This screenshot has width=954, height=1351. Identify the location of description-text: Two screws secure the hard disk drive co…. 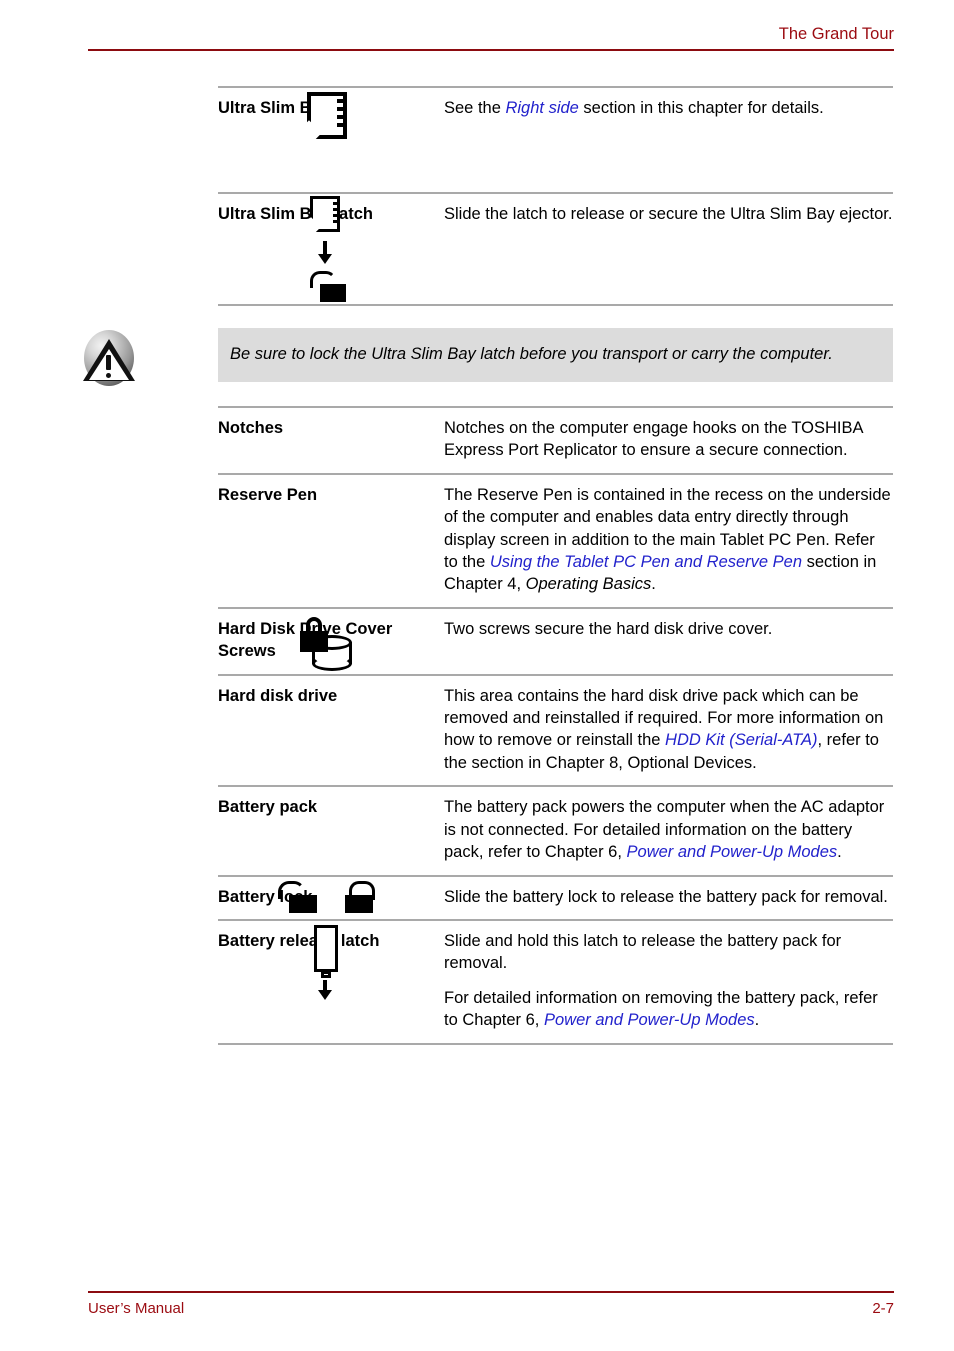
(608, 628).